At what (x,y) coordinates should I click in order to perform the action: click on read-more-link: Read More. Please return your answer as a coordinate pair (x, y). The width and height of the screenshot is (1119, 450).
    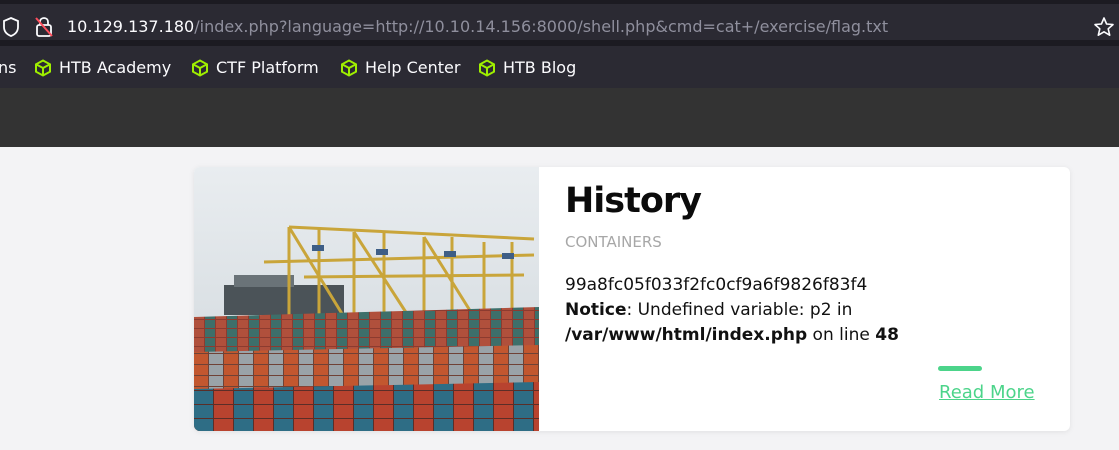
    Looking at the image, I should click on (987, 392).